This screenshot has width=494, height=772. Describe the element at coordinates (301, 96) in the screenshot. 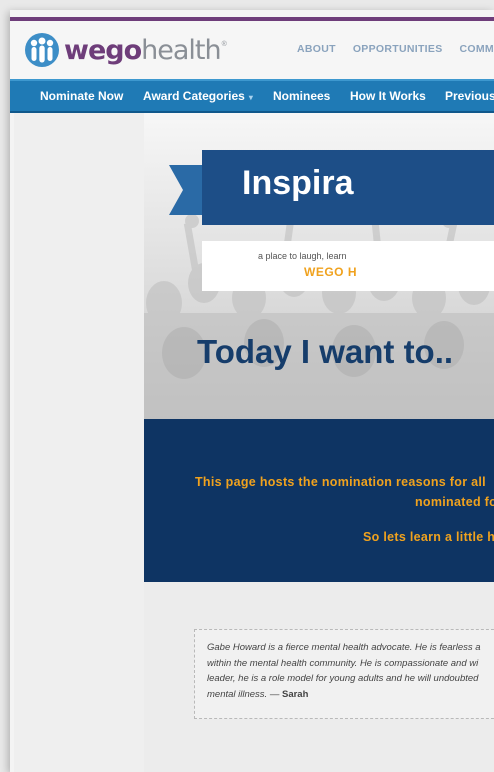

I see `nav-nominees: Nominees` at that location.